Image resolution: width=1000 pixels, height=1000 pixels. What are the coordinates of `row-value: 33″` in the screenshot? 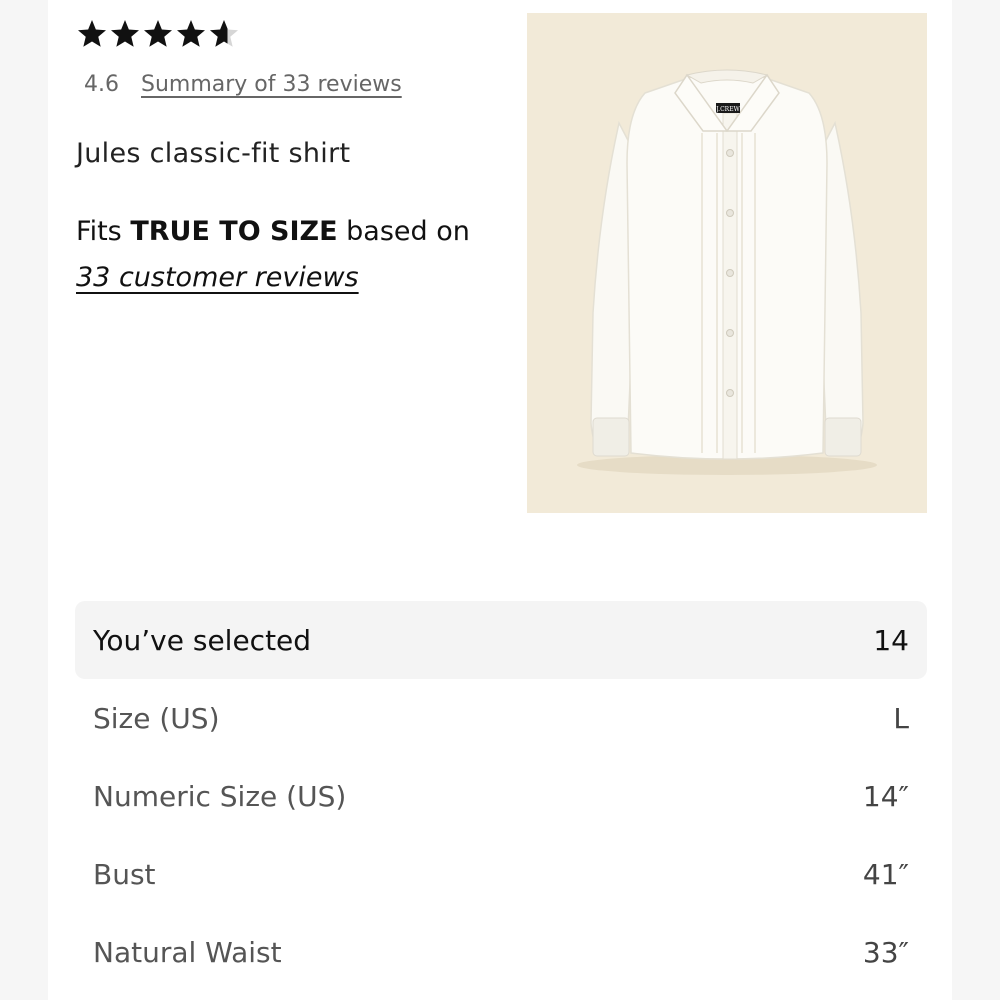 It's located at (885, 952).